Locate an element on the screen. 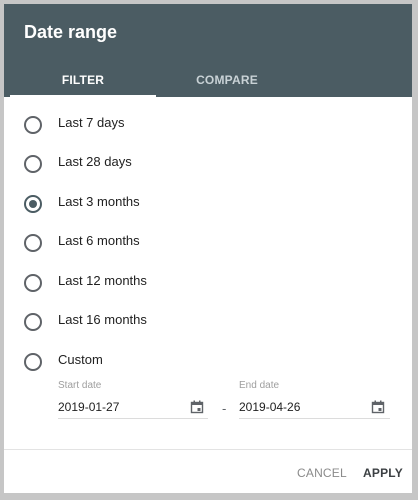  option-last-3-months: Last 3 months is located at coordinates (214, 204).